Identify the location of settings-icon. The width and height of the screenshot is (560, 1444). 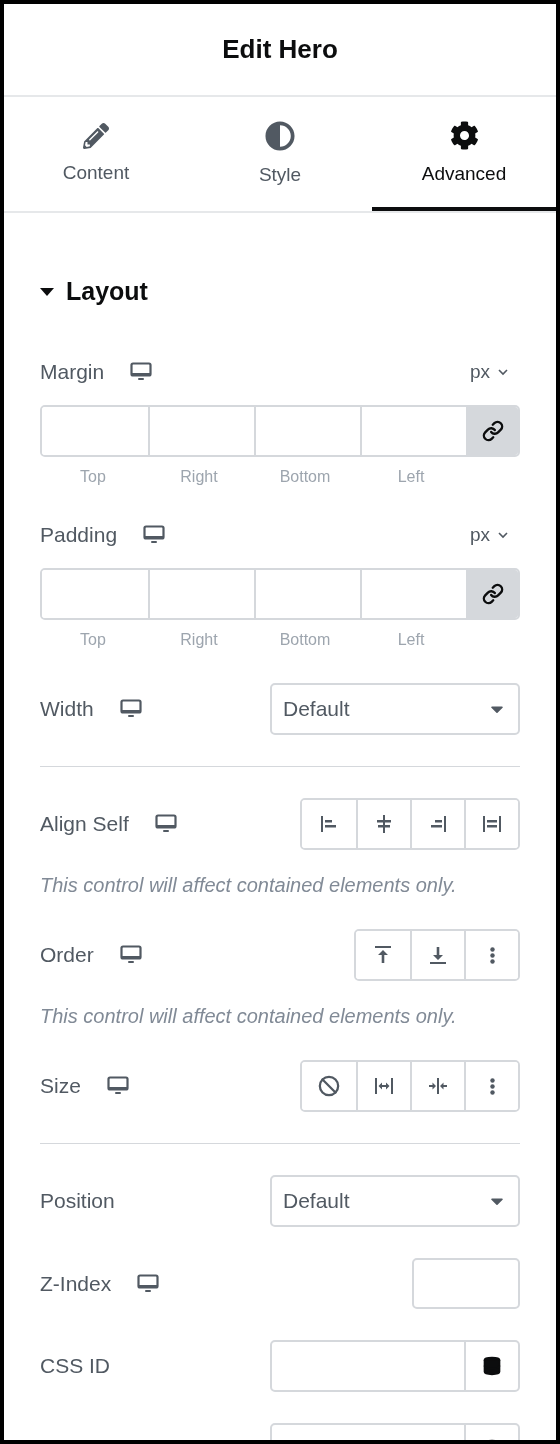
(464, 136).